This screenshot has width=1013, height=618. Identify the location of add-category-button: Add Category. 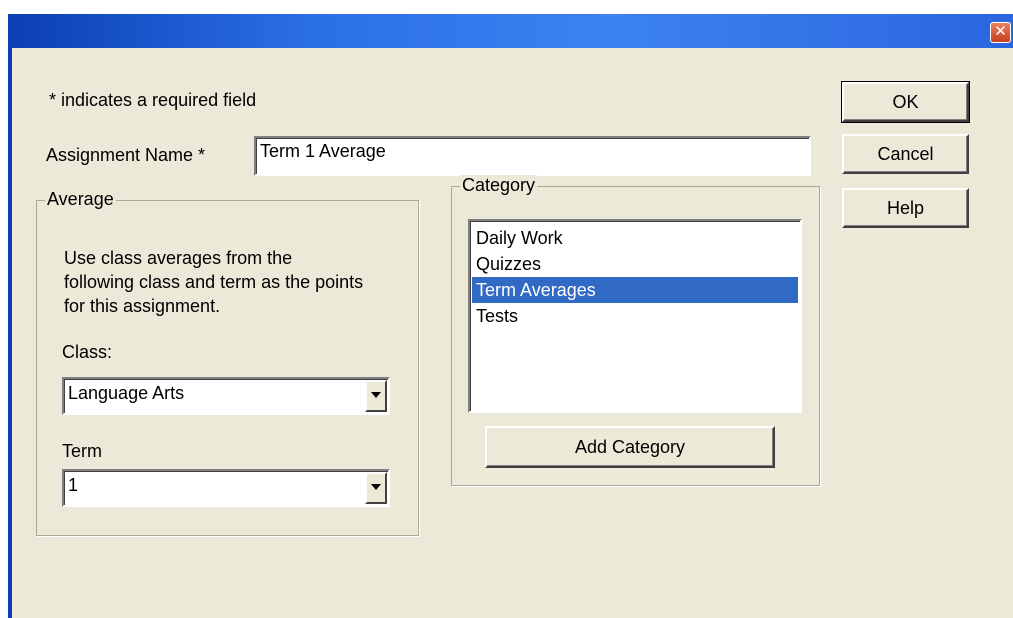
(630, 447).